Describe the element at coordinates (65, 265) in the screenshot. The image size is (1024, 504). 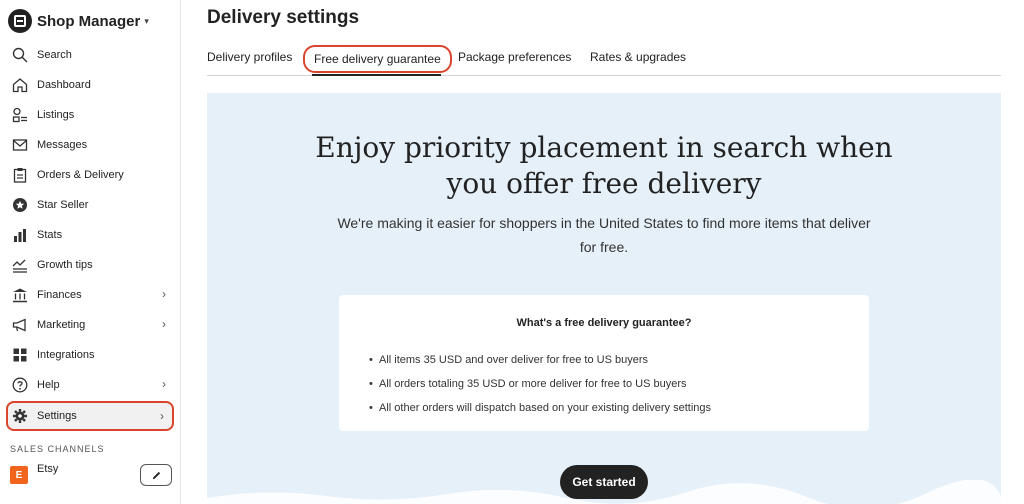
I see `sidebar-item-label: Growth tips` at that location.